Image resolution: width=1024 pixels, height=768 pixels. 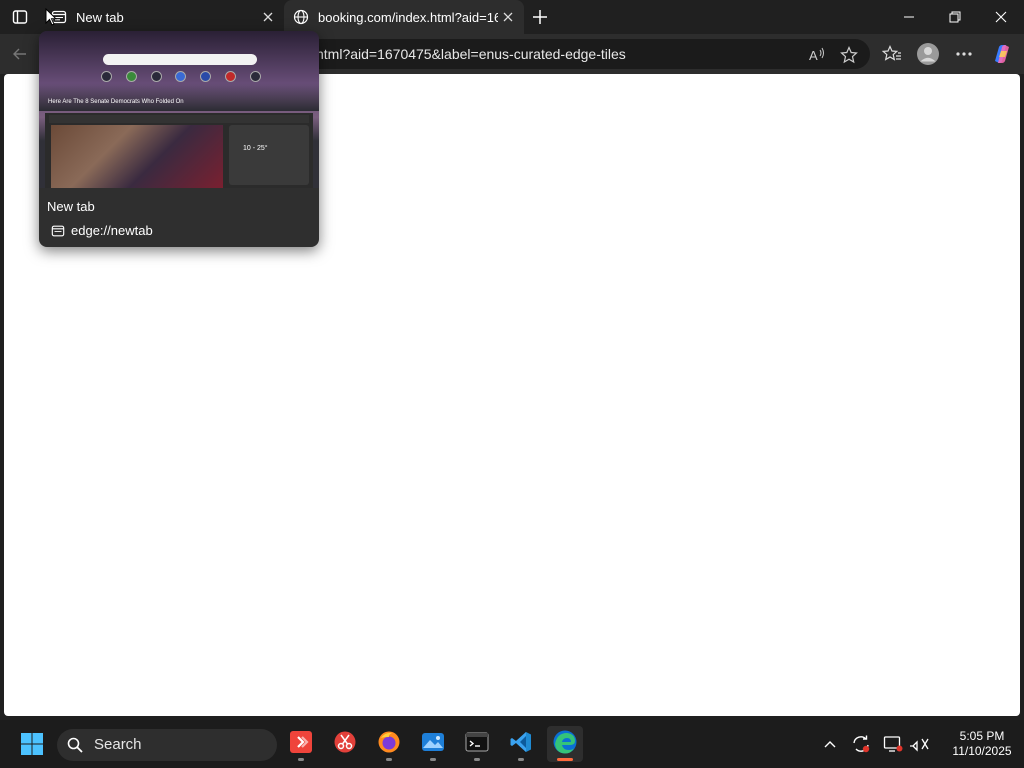 I want to click on photos-icon, so click(x=433, y=744).